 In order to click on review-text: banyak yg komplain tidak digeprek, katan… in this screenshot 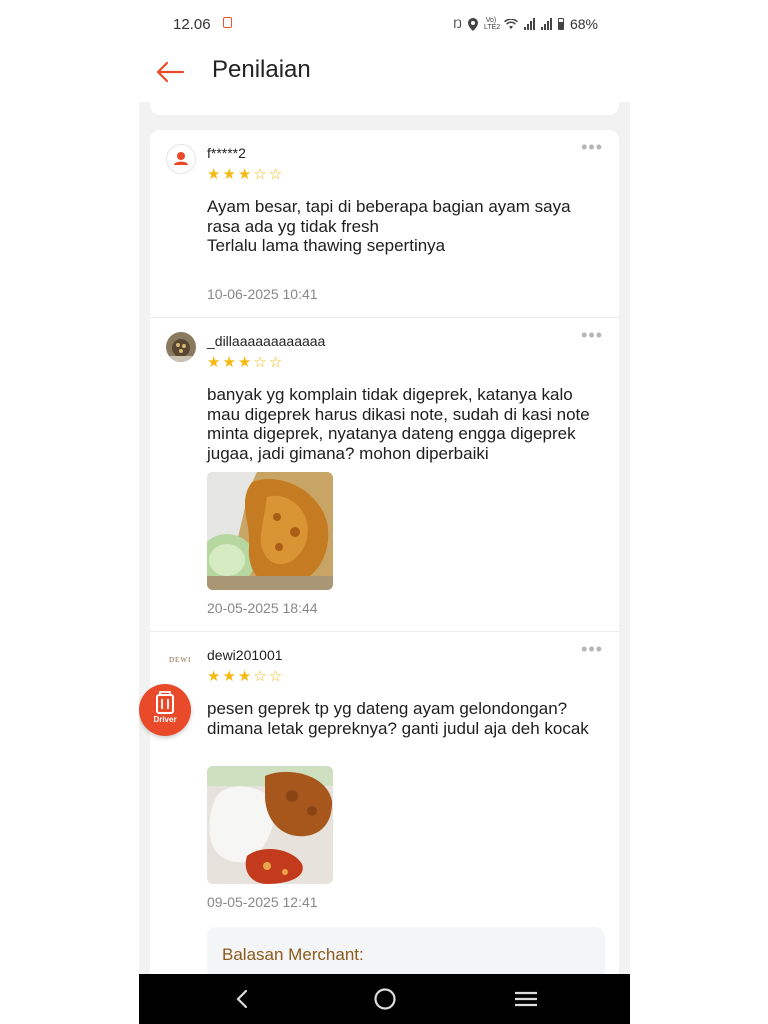, I will do `click(398, 424)`.